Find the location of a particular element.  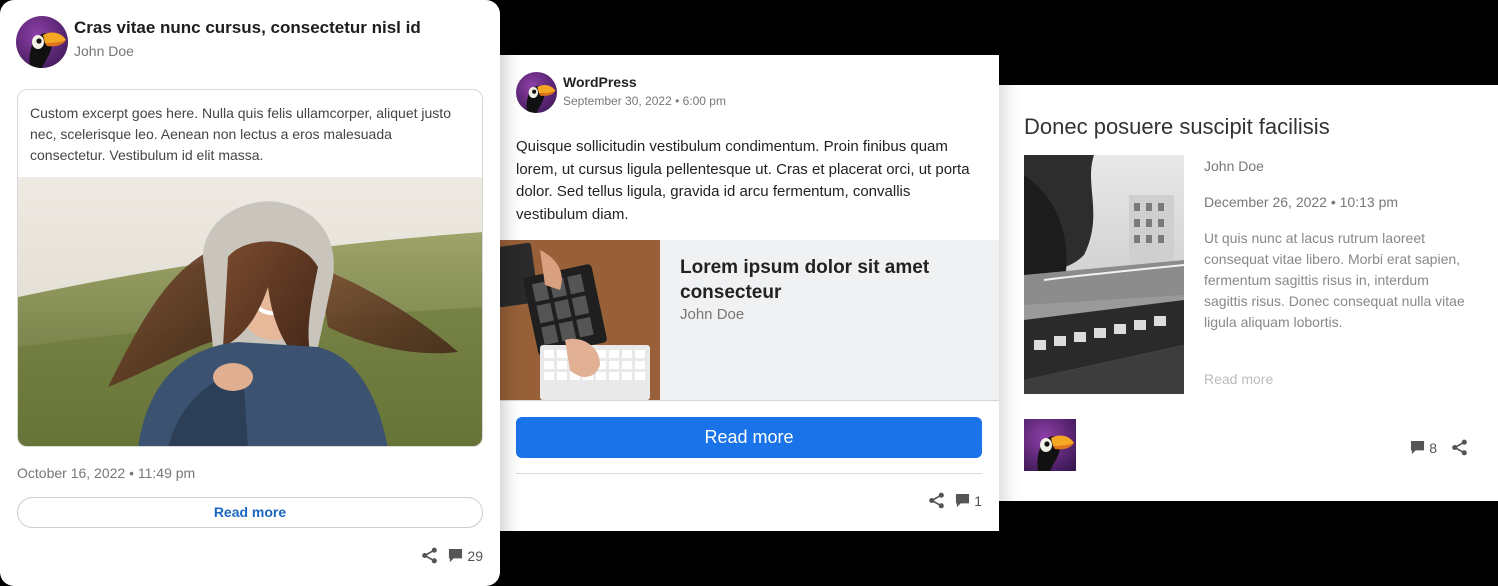

embed-title: Lorem ipsum dolor sit amet consecteur is located at coordinates (825, 280).